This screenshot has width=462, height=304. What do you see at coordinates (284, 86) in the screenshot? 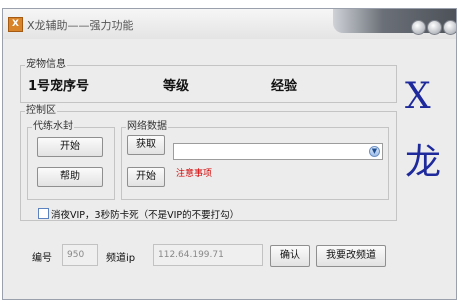
I see `pet-exp-header: 经验` at bounding box center [284, 86].